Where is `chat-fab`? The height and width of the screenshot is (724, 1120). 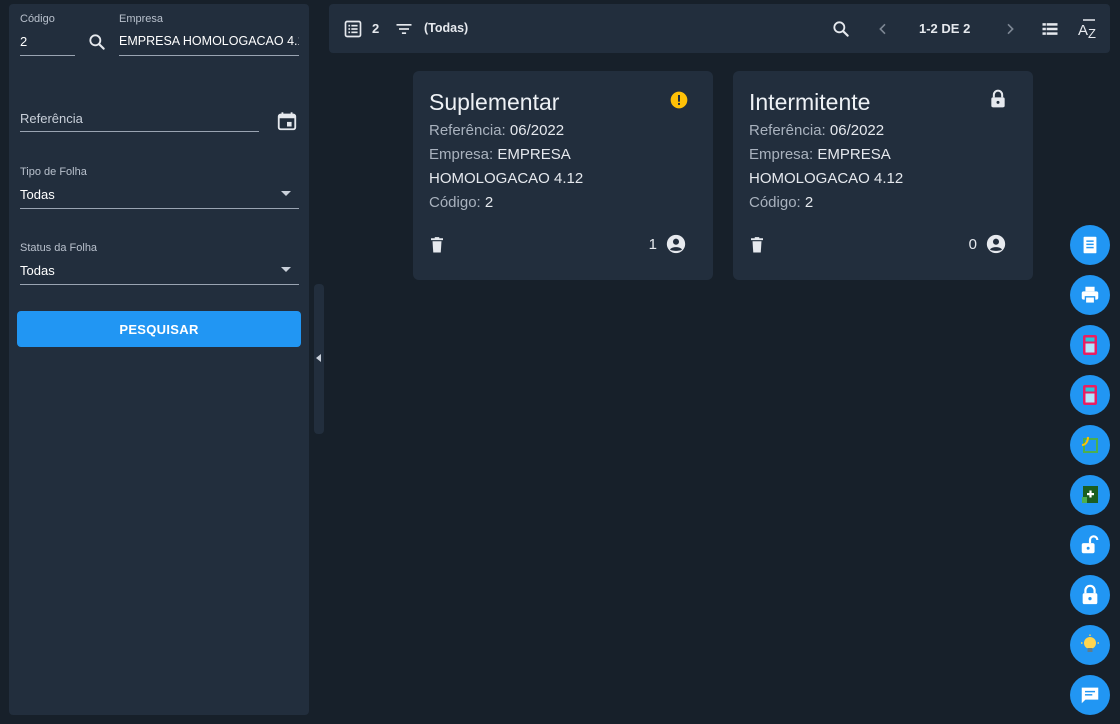 chat-fab is located at coordinates (1090, 695).